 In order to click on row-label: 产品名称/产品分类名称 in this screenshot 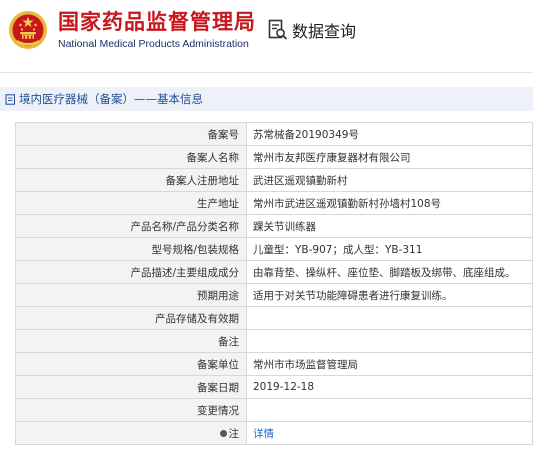, I will do `click(131, 226)`.